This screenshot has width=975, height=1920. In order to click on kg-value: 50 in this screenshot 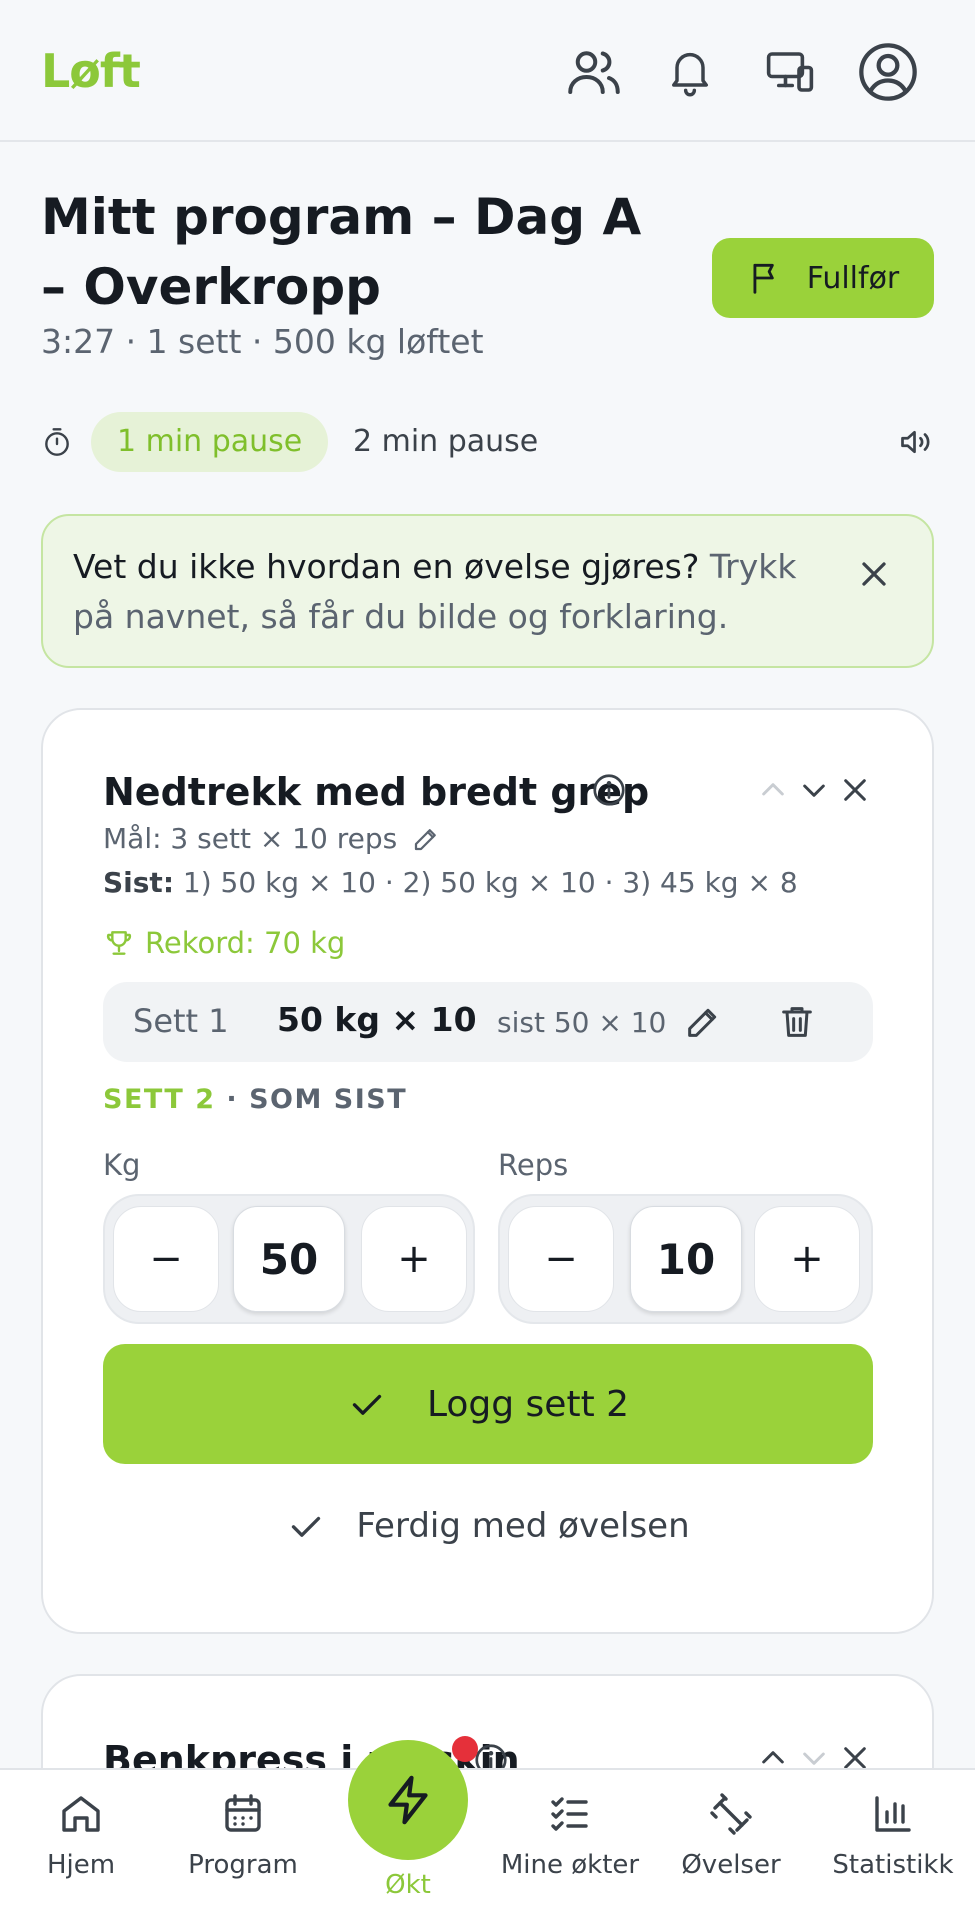, I will do `click(289, 1259)`.